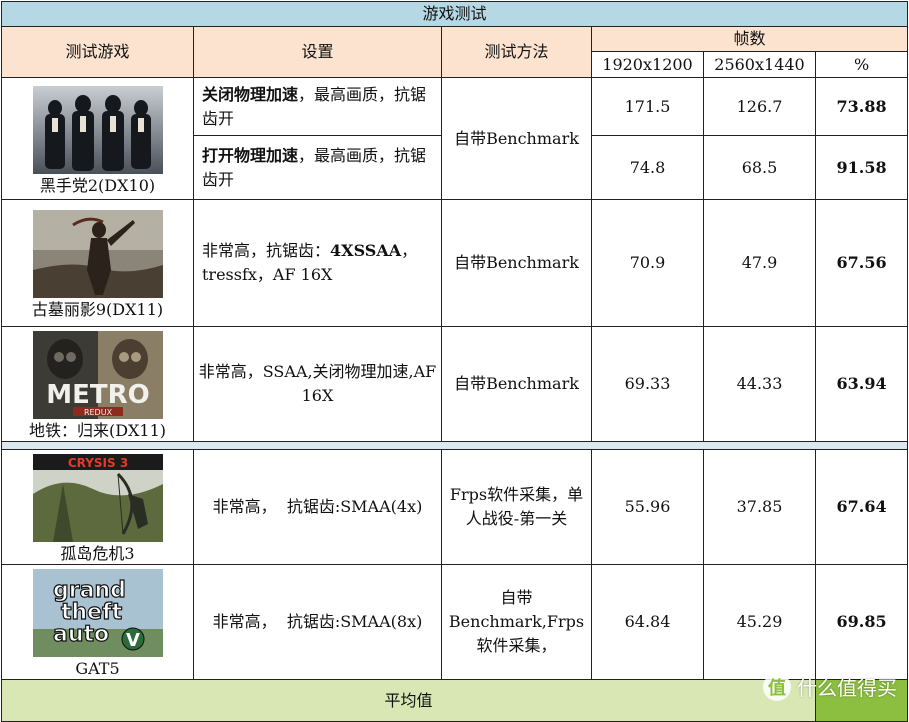 The image size is (909, 722). What do you see at coordinates (861, 64) in the screenshot?
I see `header-percent: %` at bounding box center [861, 64].